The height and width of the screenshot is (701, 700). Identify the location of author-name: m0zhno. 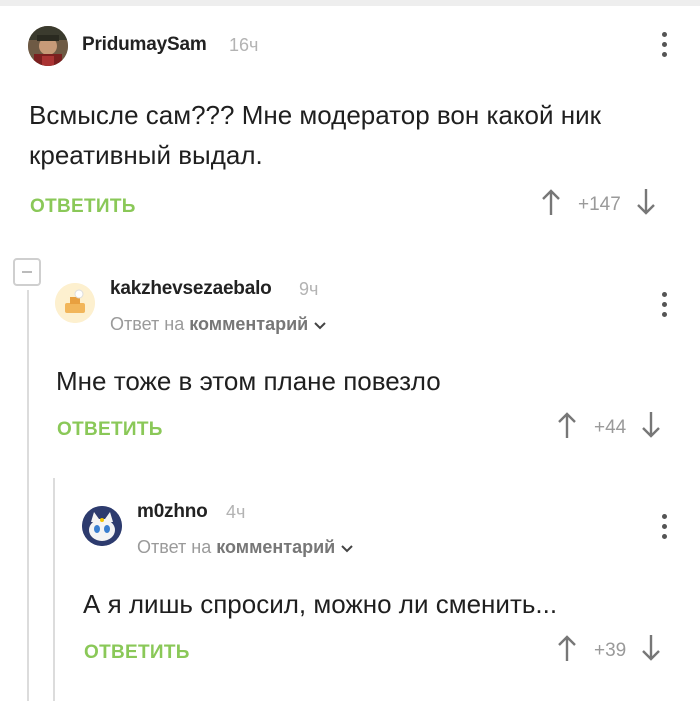
(172, 512).